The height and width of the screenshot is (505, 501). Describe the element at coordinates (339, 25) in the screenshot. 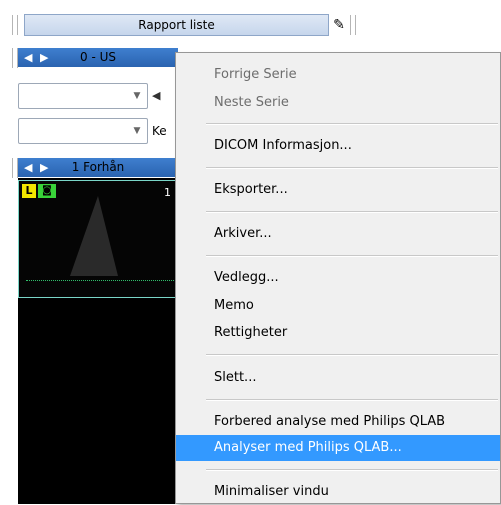

I see `pin-icon: ✎` at that location.